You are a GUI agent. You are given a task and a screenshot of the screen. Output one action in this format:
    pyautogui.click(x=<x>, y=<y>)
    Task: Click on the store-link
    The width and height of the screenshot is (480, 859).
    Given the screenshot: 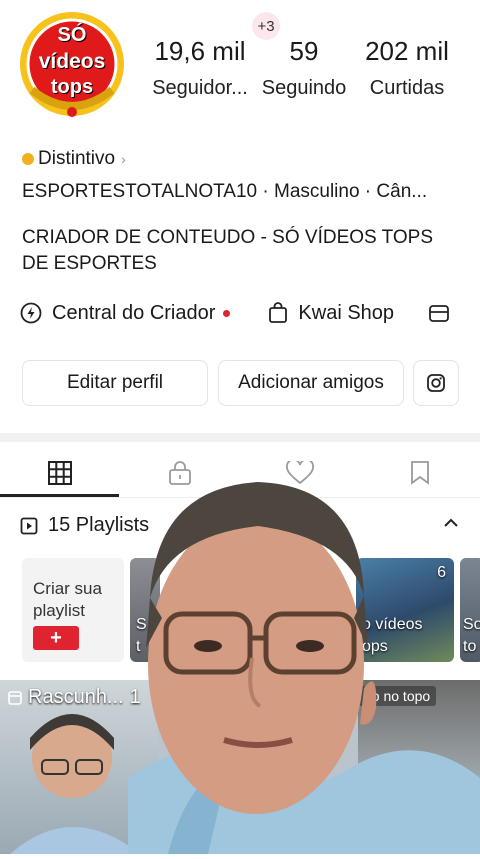 What is the action you would take?
    pyautogui.click(x=439, y=313)
    